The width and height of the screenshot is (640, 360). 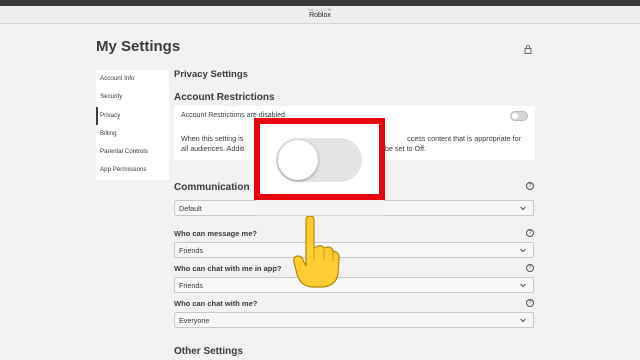 I want to click on sidebar-item-parental-controls: Parental Controls, so click(x=132, y=152).